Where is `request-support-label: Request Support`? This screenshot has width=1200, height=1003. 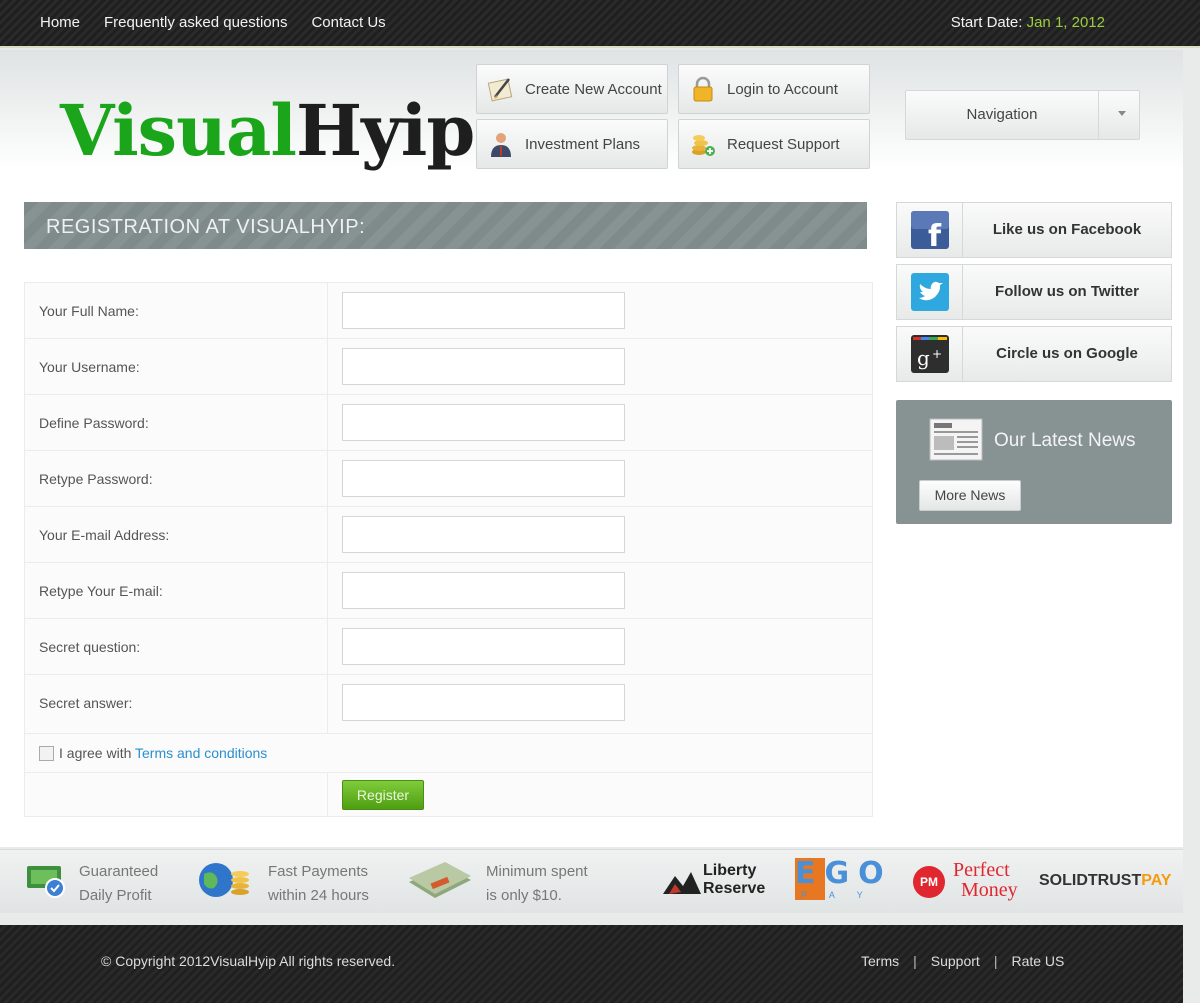 request-support-label: Request Support is located at coordinates (783, 144).